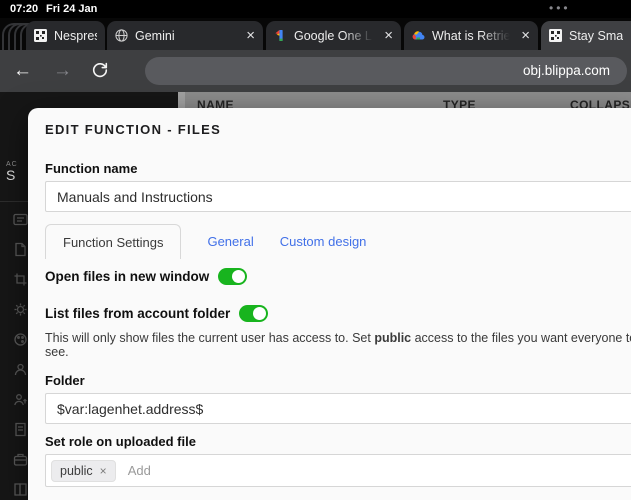 This screenshot has height=500, width=631. I want to click on tab-title: Google One La, so click(336, 35).